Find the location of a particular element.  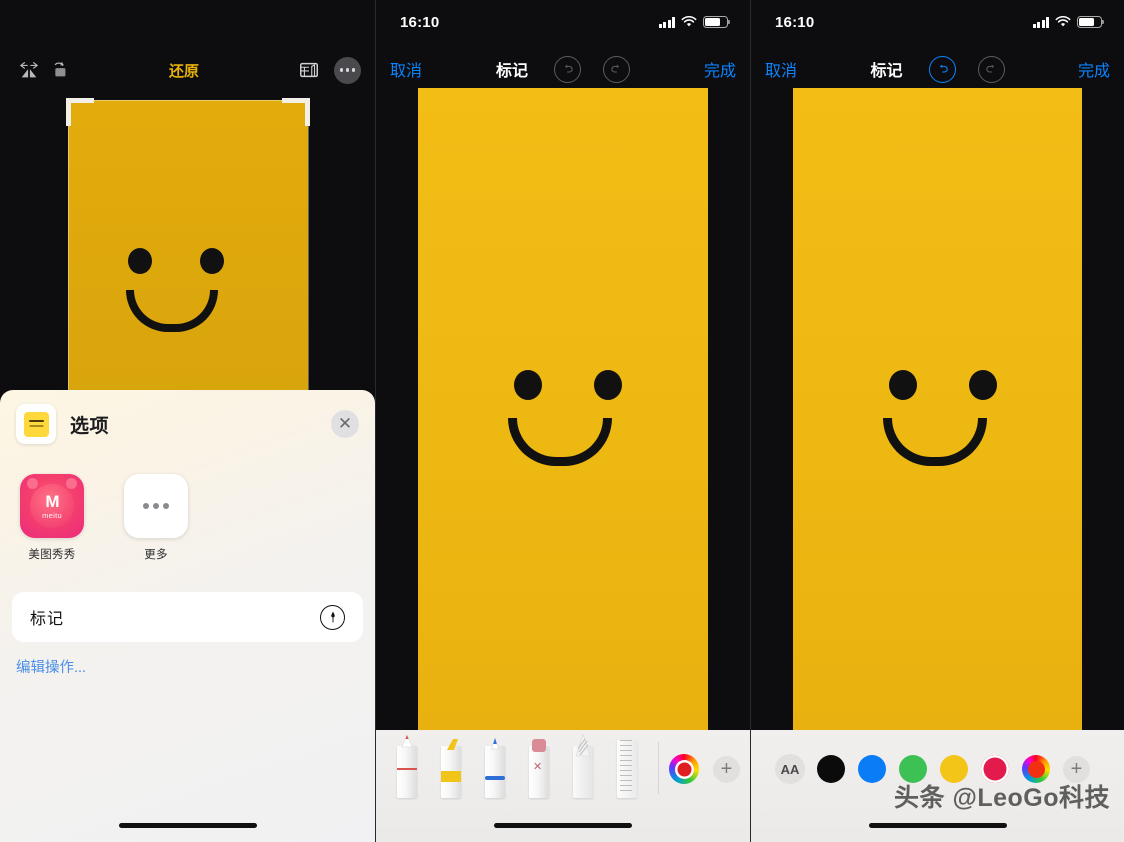

crop-toolbar: 还原 is located at coordinates (187, 70).